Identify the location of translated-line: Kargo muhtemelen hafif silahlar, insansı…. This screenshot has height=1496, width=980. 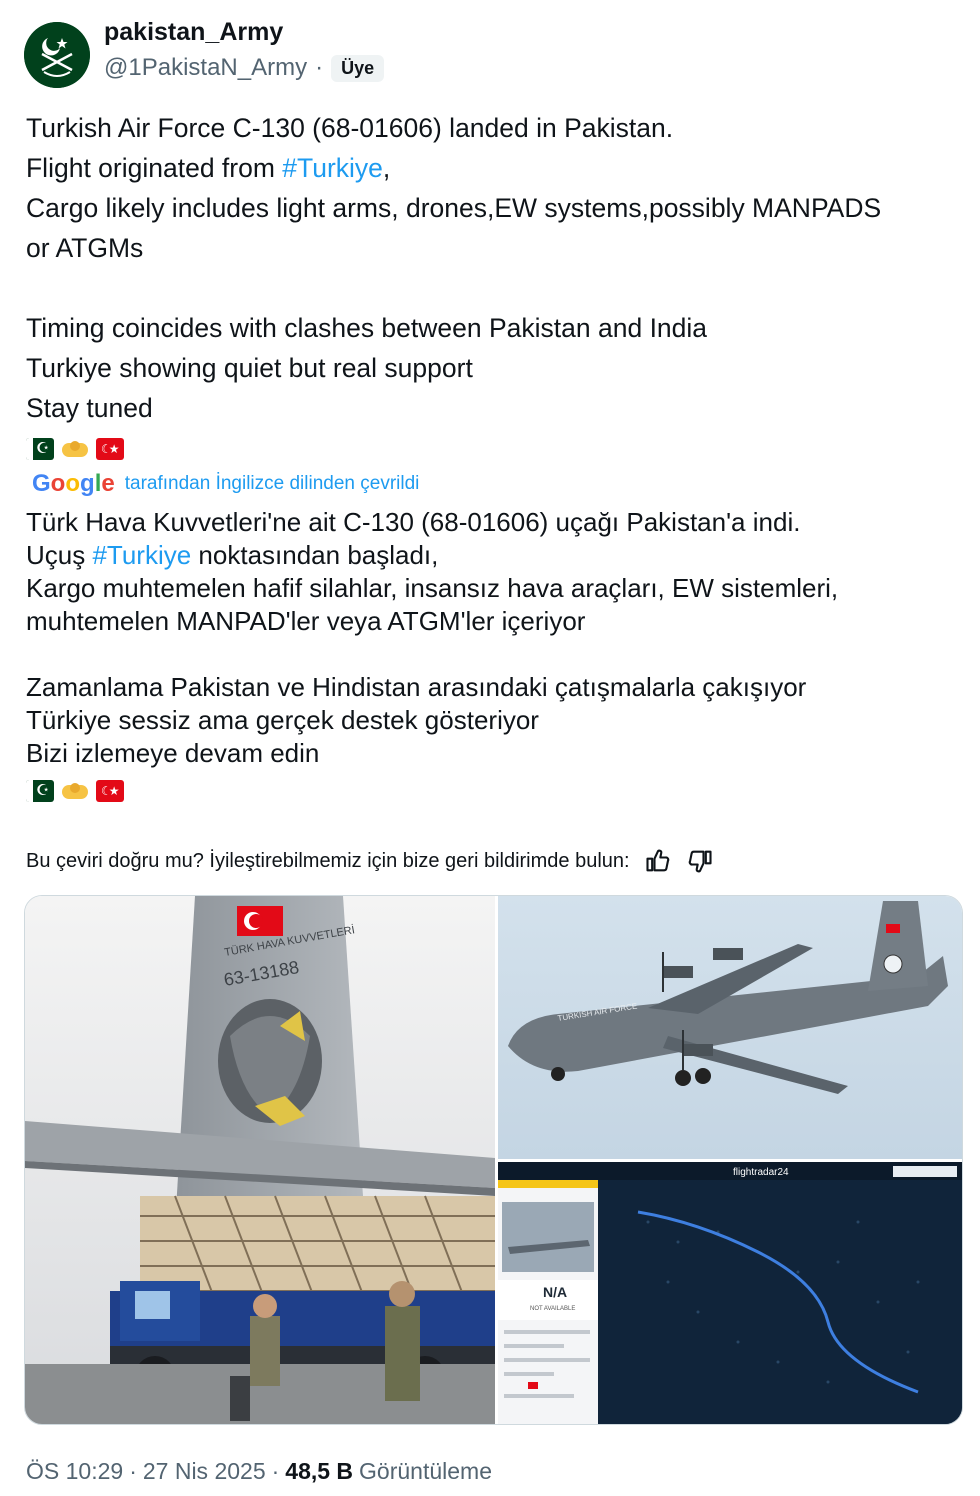
(432, 588).